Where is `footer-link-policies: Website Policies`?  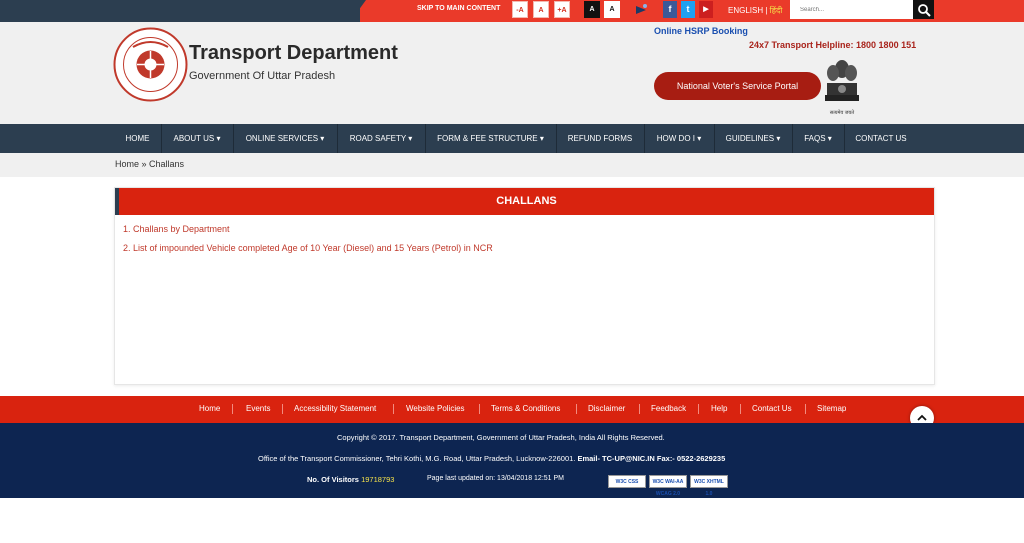
footer-link-policies: Website Policies is located at coordinates (435, 408).